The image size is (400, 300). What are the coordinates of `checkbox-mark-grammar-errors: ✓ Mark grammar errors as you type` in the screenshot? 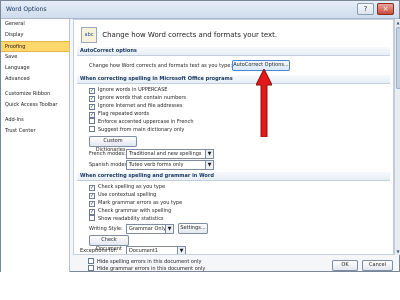 It's located at (135, 203).